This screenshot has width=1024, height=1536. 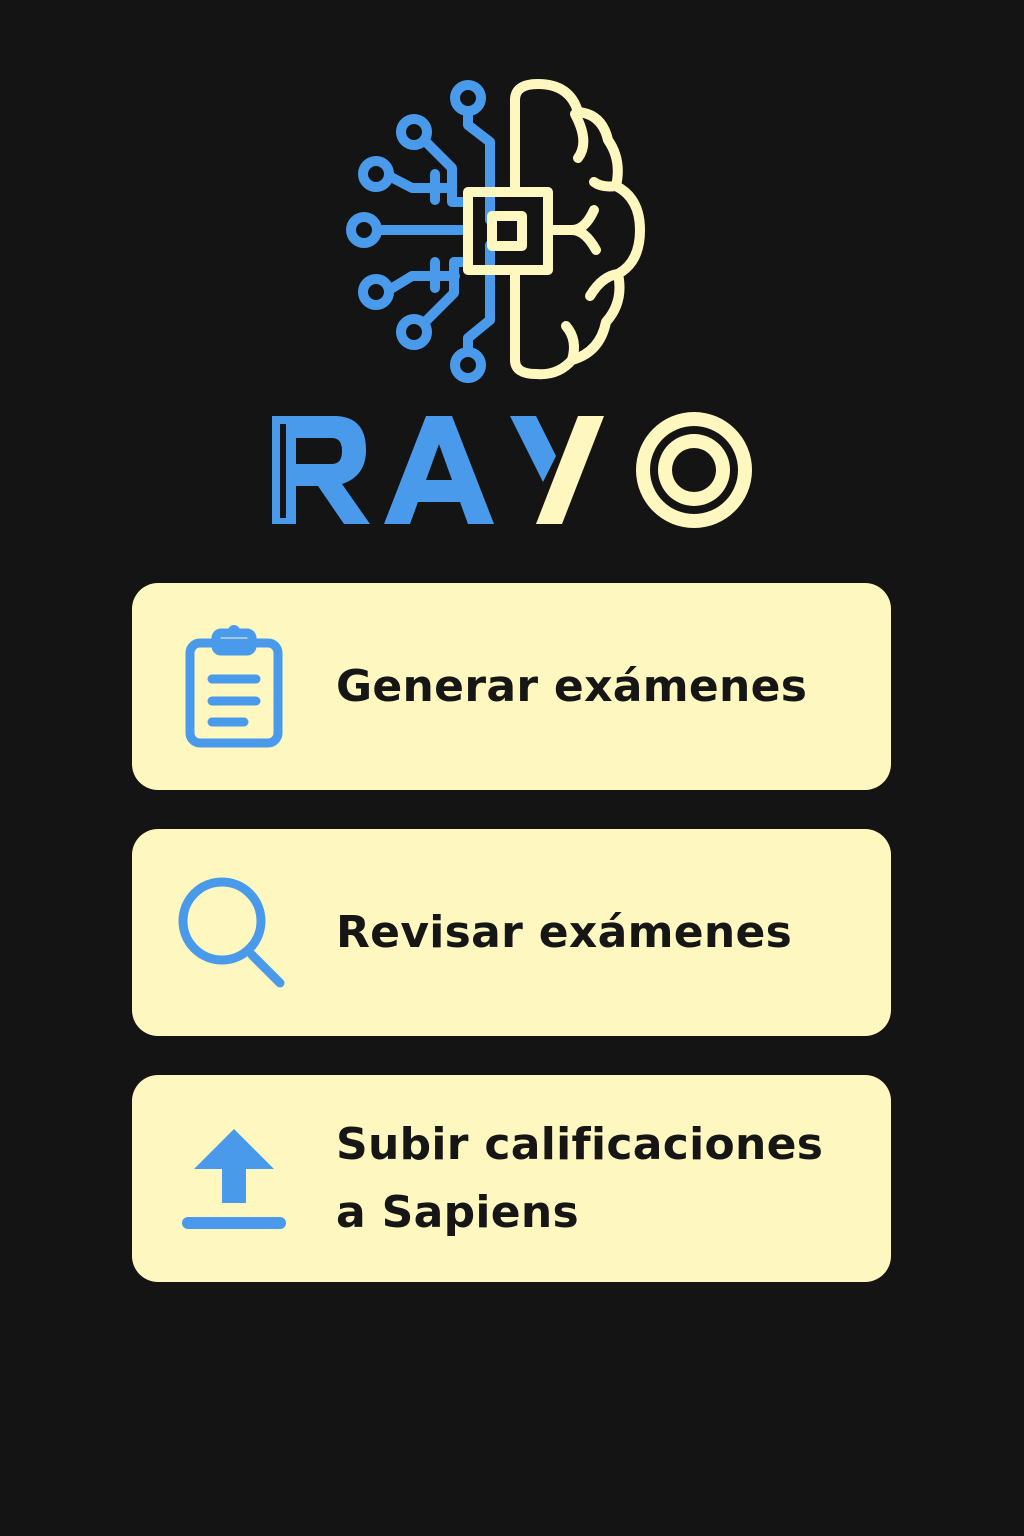 I want to click on upload-icon, so click(x=234, y=1178).